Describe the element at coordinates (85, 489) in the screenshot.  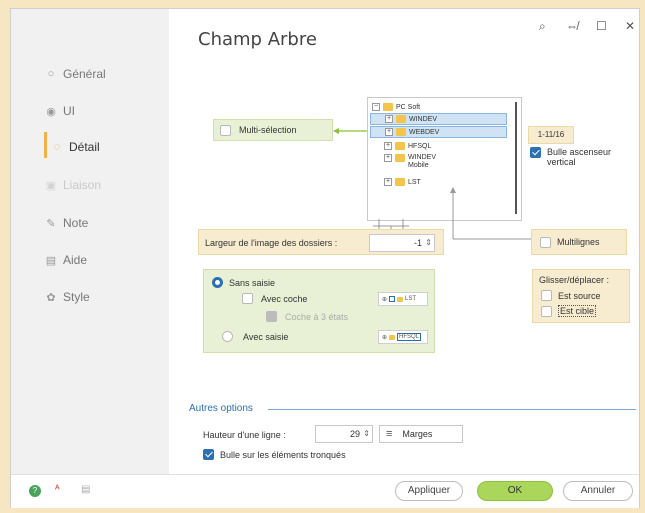
I see `copy-icon: ▤` at that location.